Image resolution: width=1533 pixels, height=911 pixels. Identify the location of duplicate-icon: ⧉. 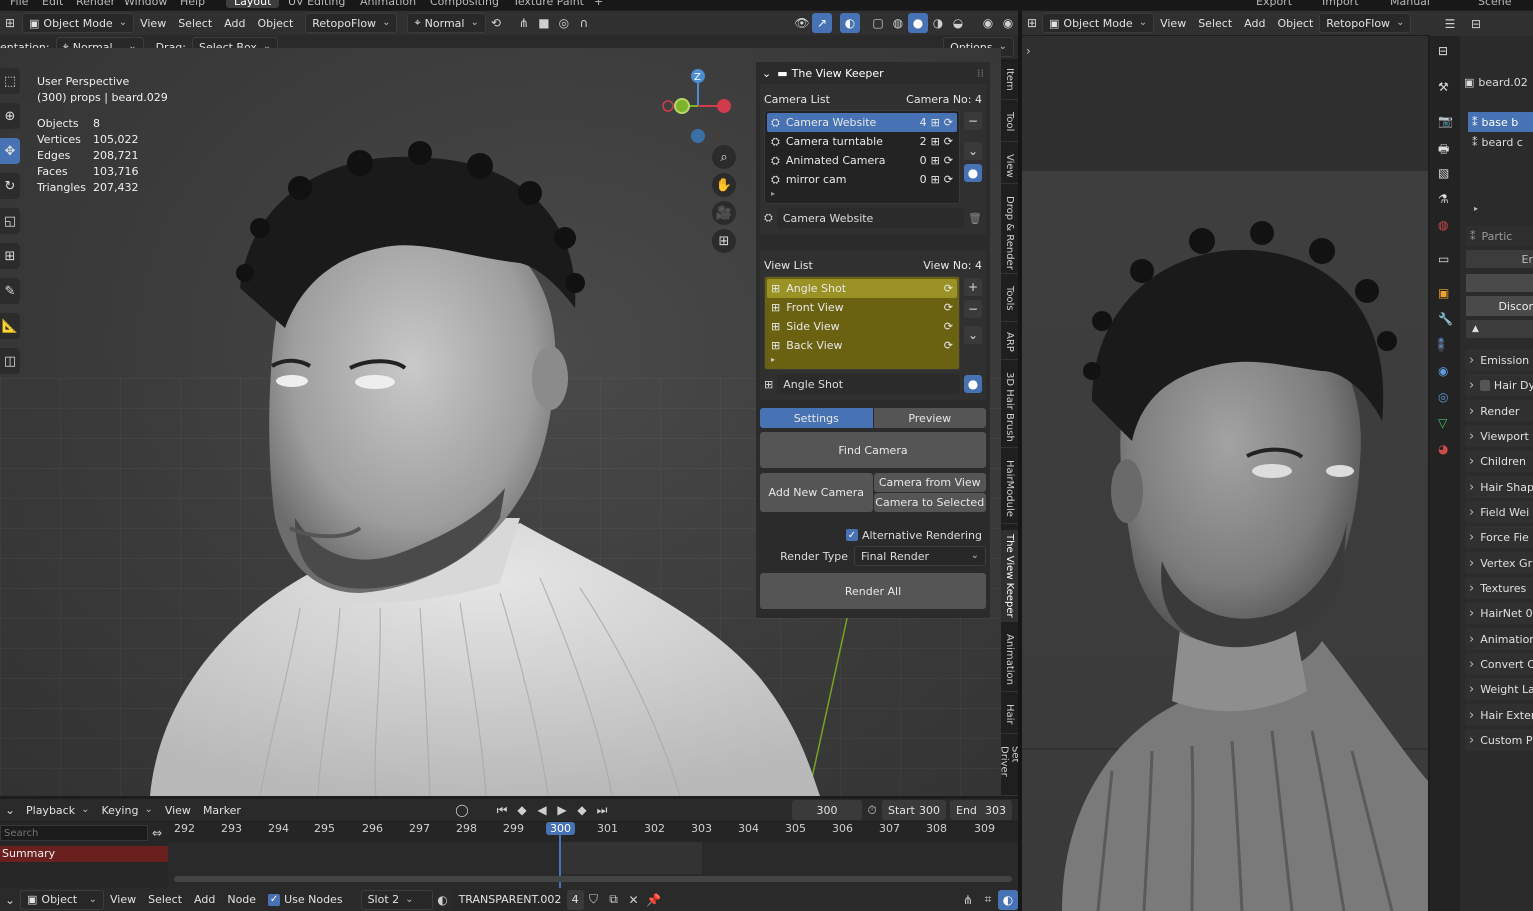
(614, 900).